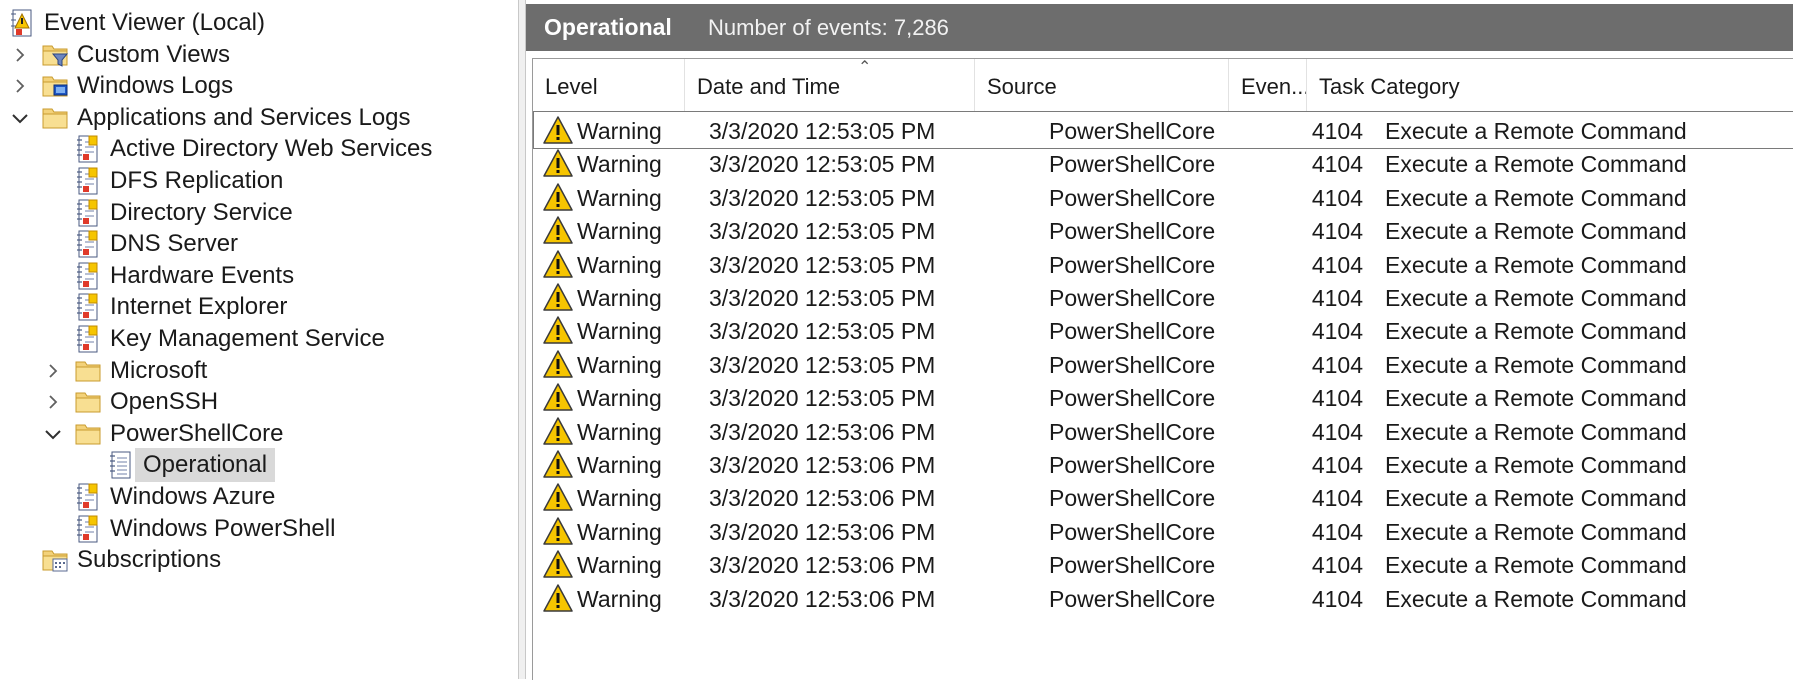 The height and width of the screenshot is (680, 1793). What do you see at coordinates (258, 244) in the screenshot?
I see `tree-item-dns-server: DNS Server` at bounding box center [258, 244].